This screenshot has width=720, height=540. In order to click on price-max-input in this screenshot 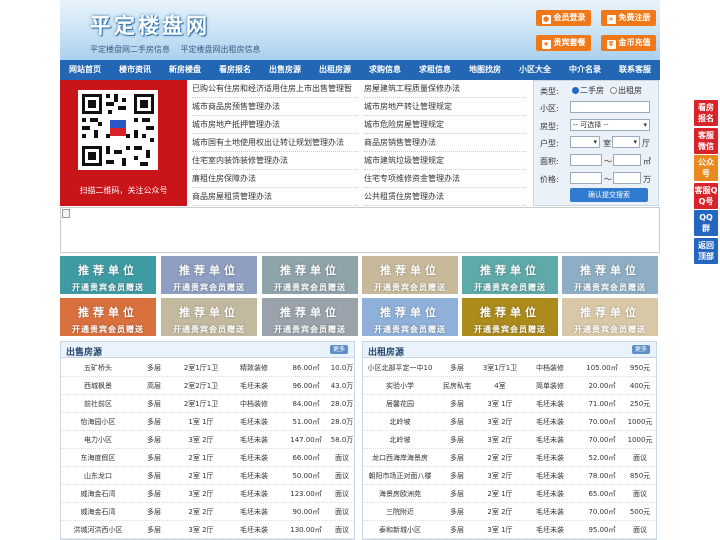, I will do `click(627, 178)`.